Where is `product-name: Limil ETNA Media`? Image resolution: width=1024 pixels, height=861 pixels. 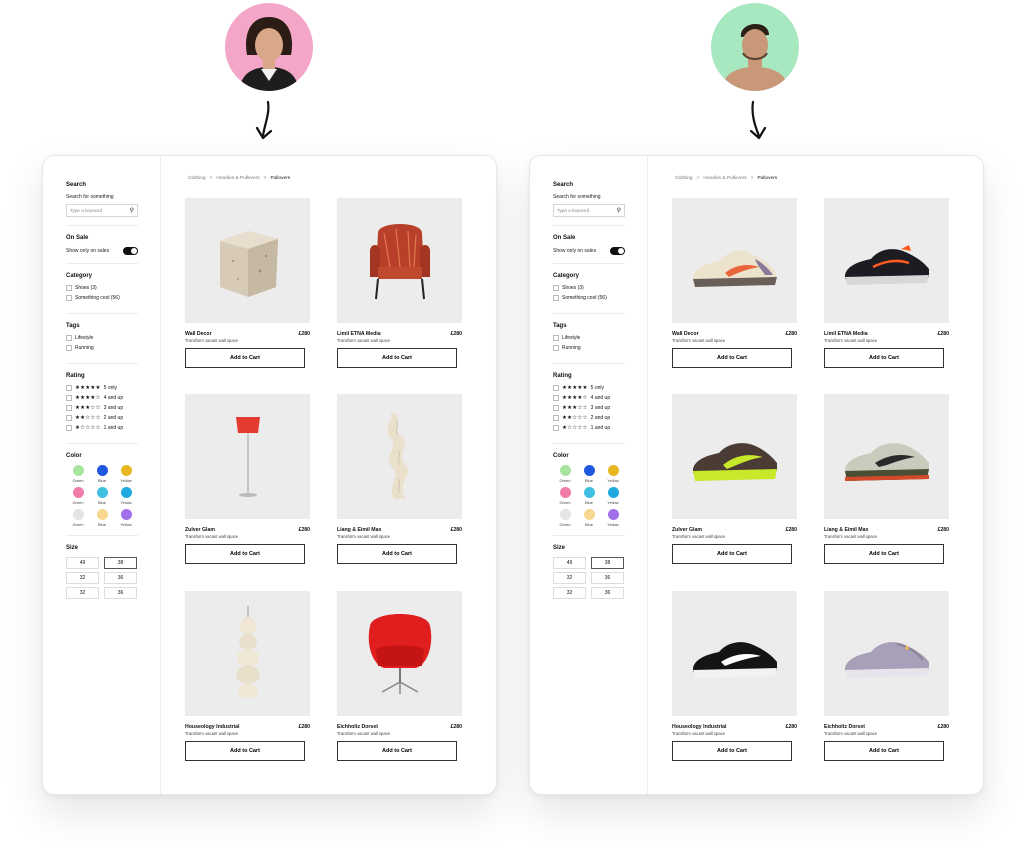
product-name: Limil ETNA Media is located at coordinates (363, 334).